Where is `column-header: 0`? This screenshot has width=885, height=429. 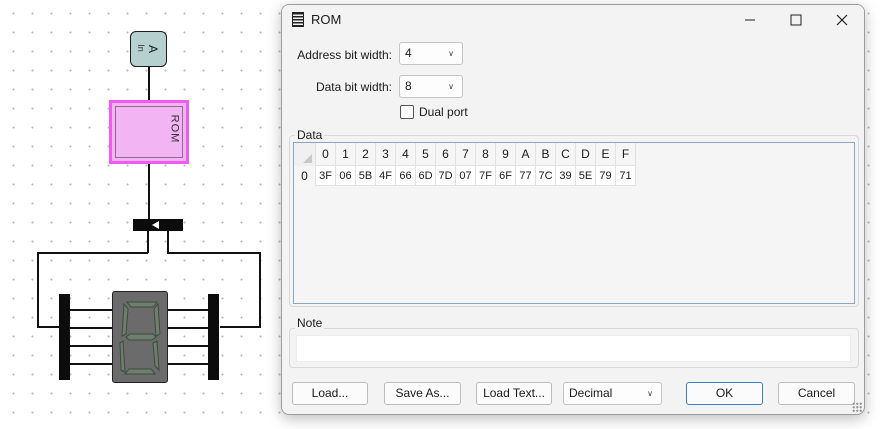
column-header: 0 is located at coordinates (326, 154).